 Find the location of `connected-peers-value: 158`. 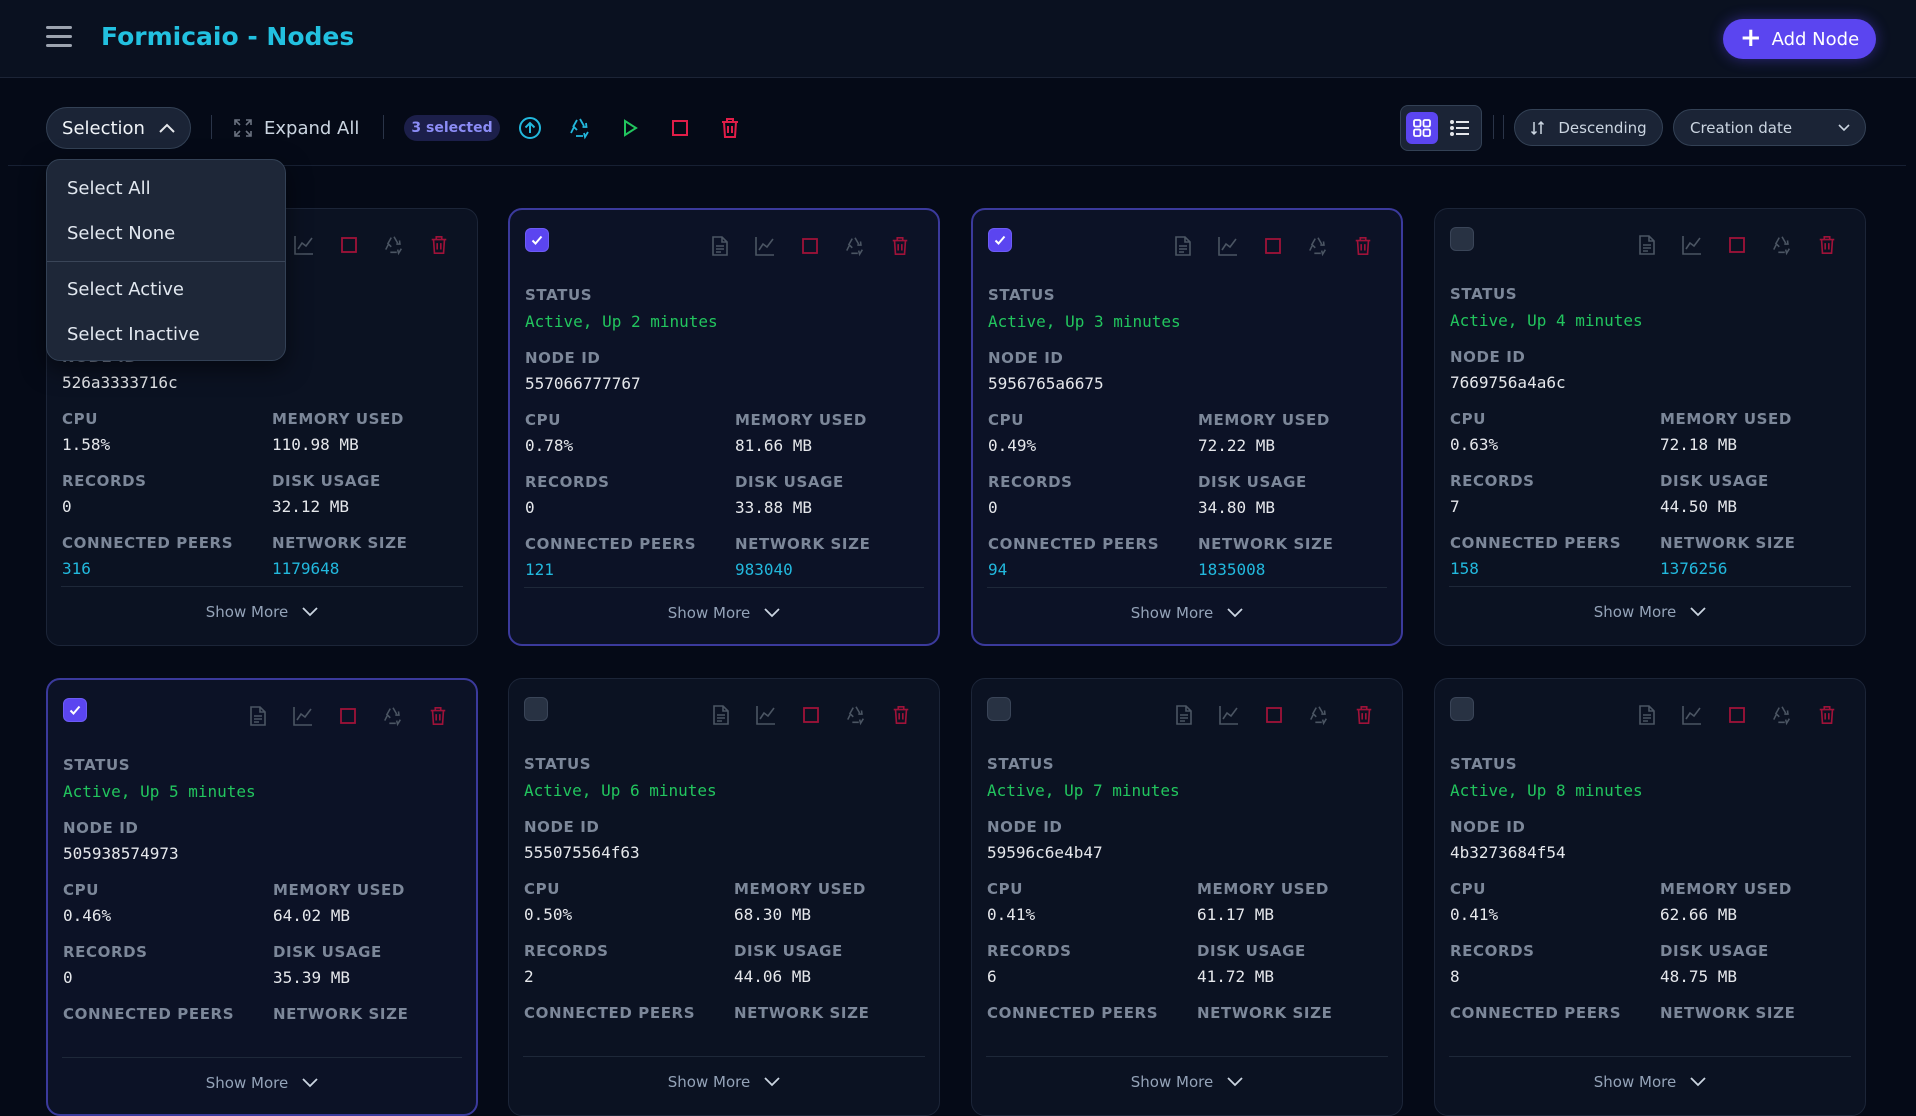

connected-peers-value: 158 is located at coordinates (1464, 568).